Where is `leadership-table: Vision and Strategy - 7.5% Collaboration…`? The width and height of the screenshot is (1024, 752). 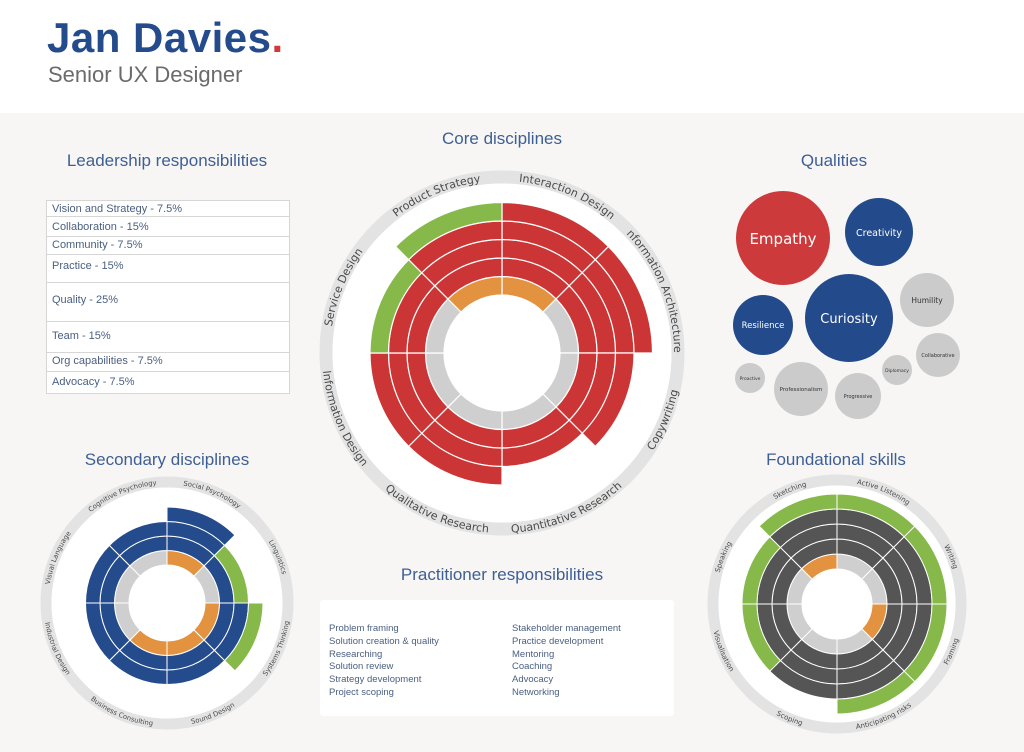
leadership-table: Vision and Strategy - 7.5% Collaboration… is located at coordinates (168, 297).